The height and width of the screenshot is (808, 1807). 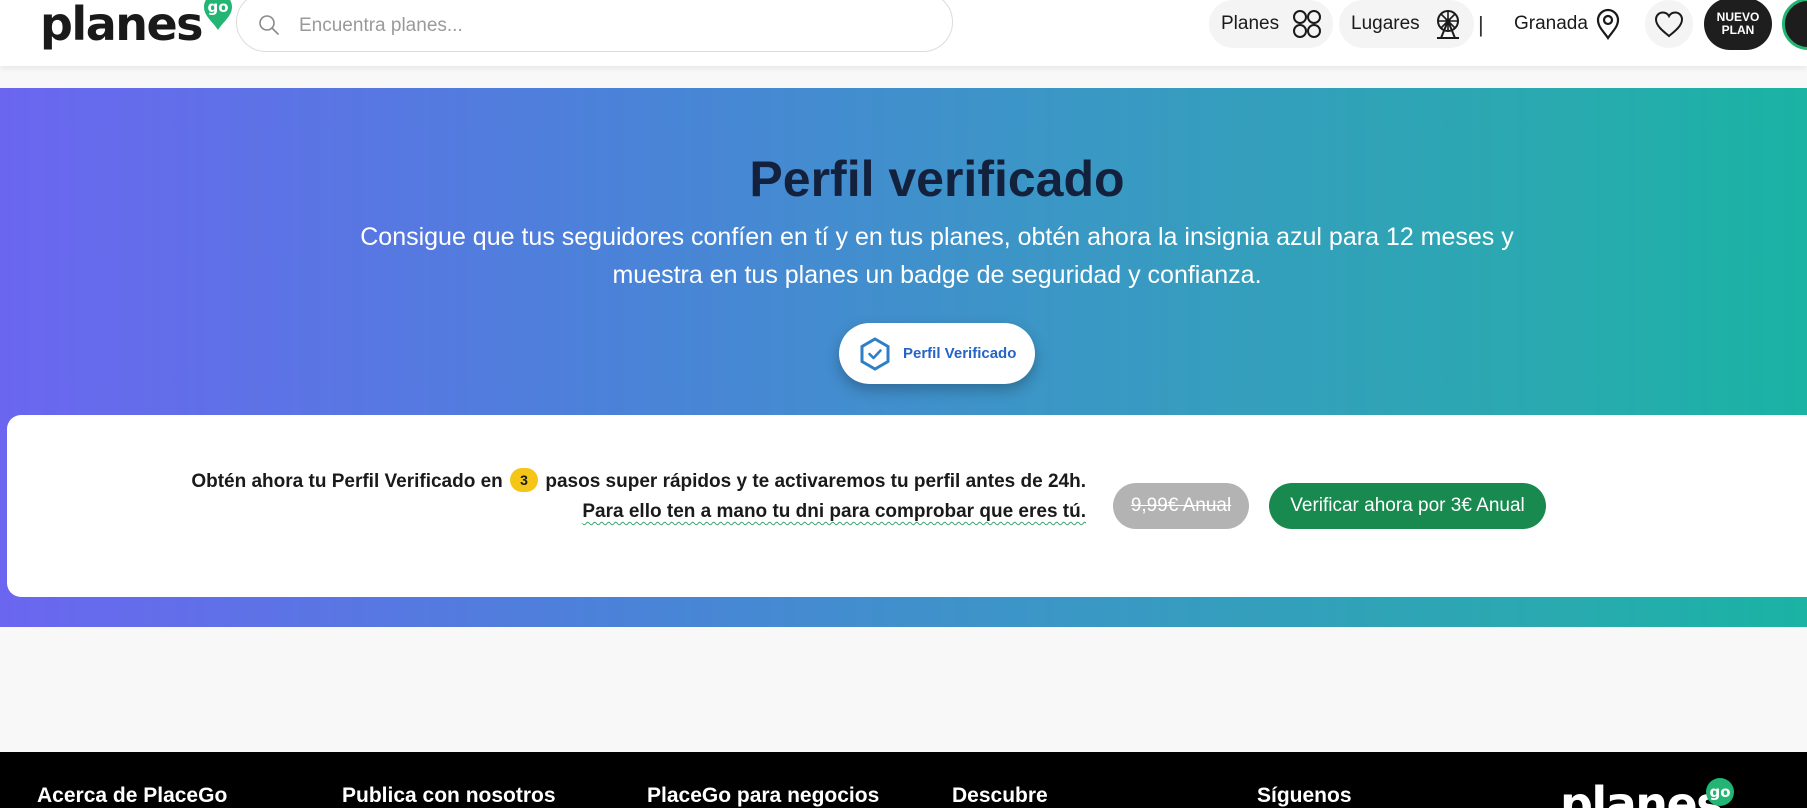 I want to click on footer-logo-badge: go, so click(x=1719, y=792).